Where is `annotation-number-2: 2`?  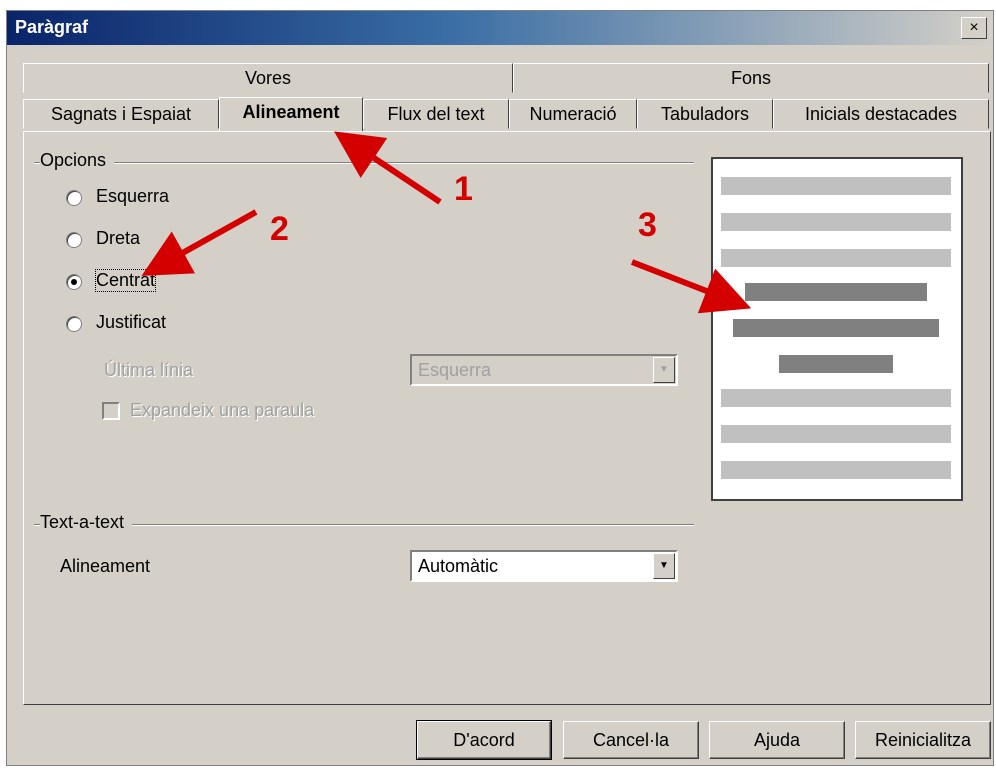
annotation-number-2: 2 is located at coordinates (279, 229).